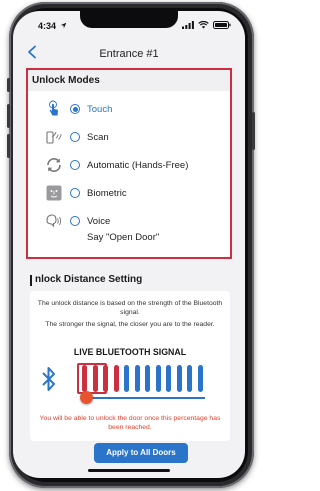 The image size is (320, 491). Describe the element at coordinates (129, 194) in the screenshot. I see `mode-option-biometric: Biometric` at that location.